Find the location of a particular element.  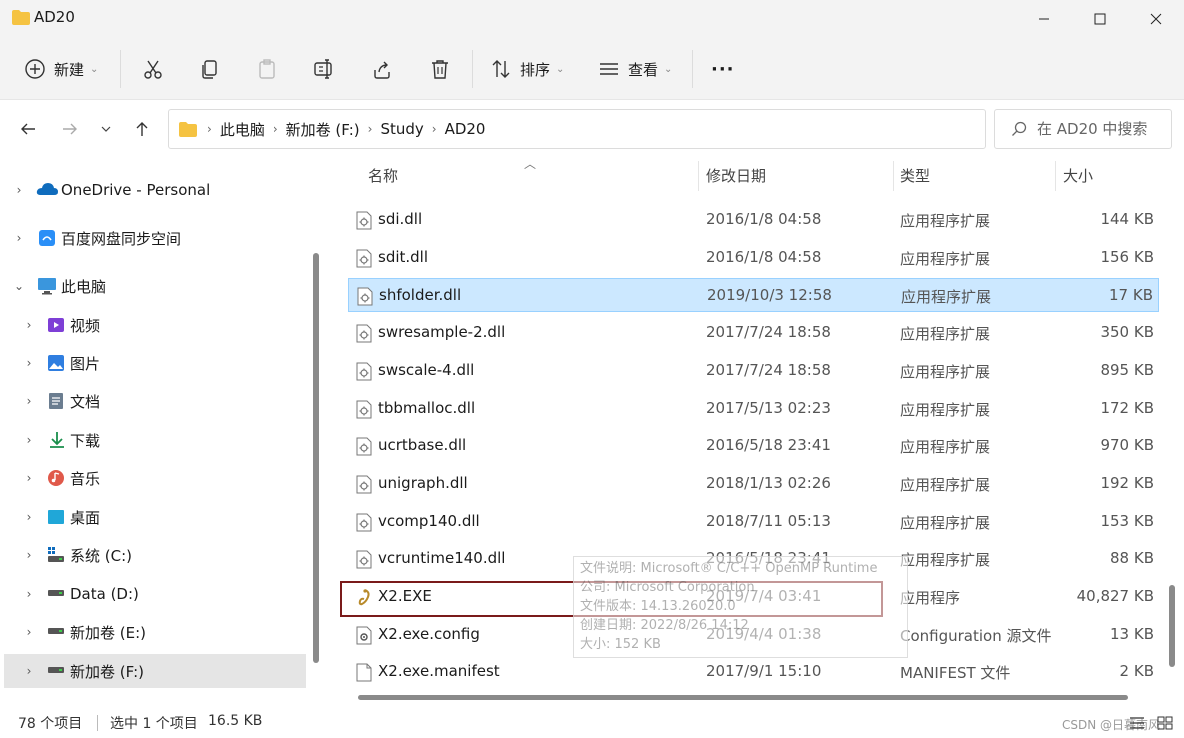

pc-icon is located at coordinates (47, 286).